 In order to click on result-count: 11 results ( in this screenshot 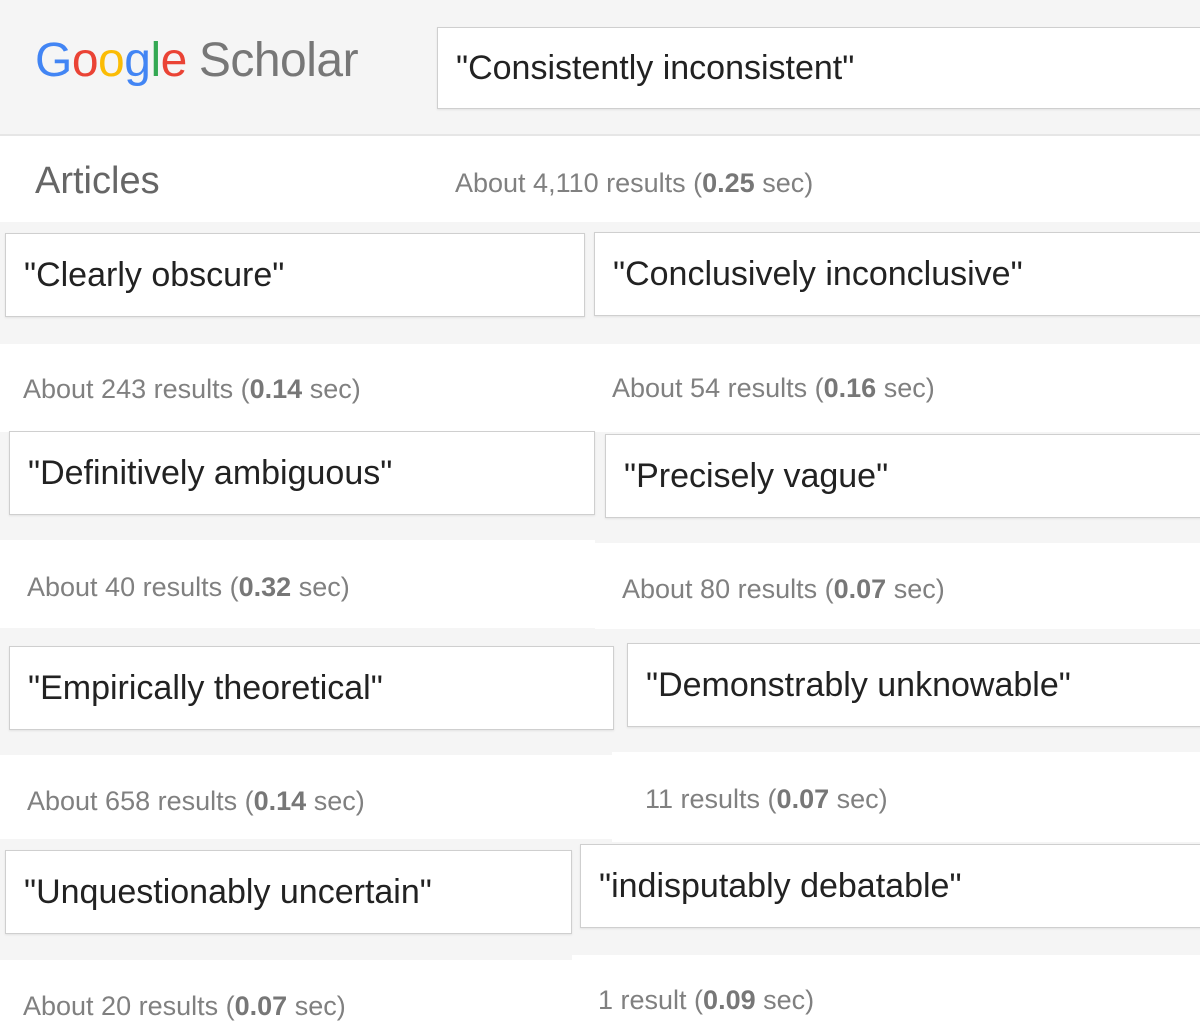, I will do `click(711, 799)`.